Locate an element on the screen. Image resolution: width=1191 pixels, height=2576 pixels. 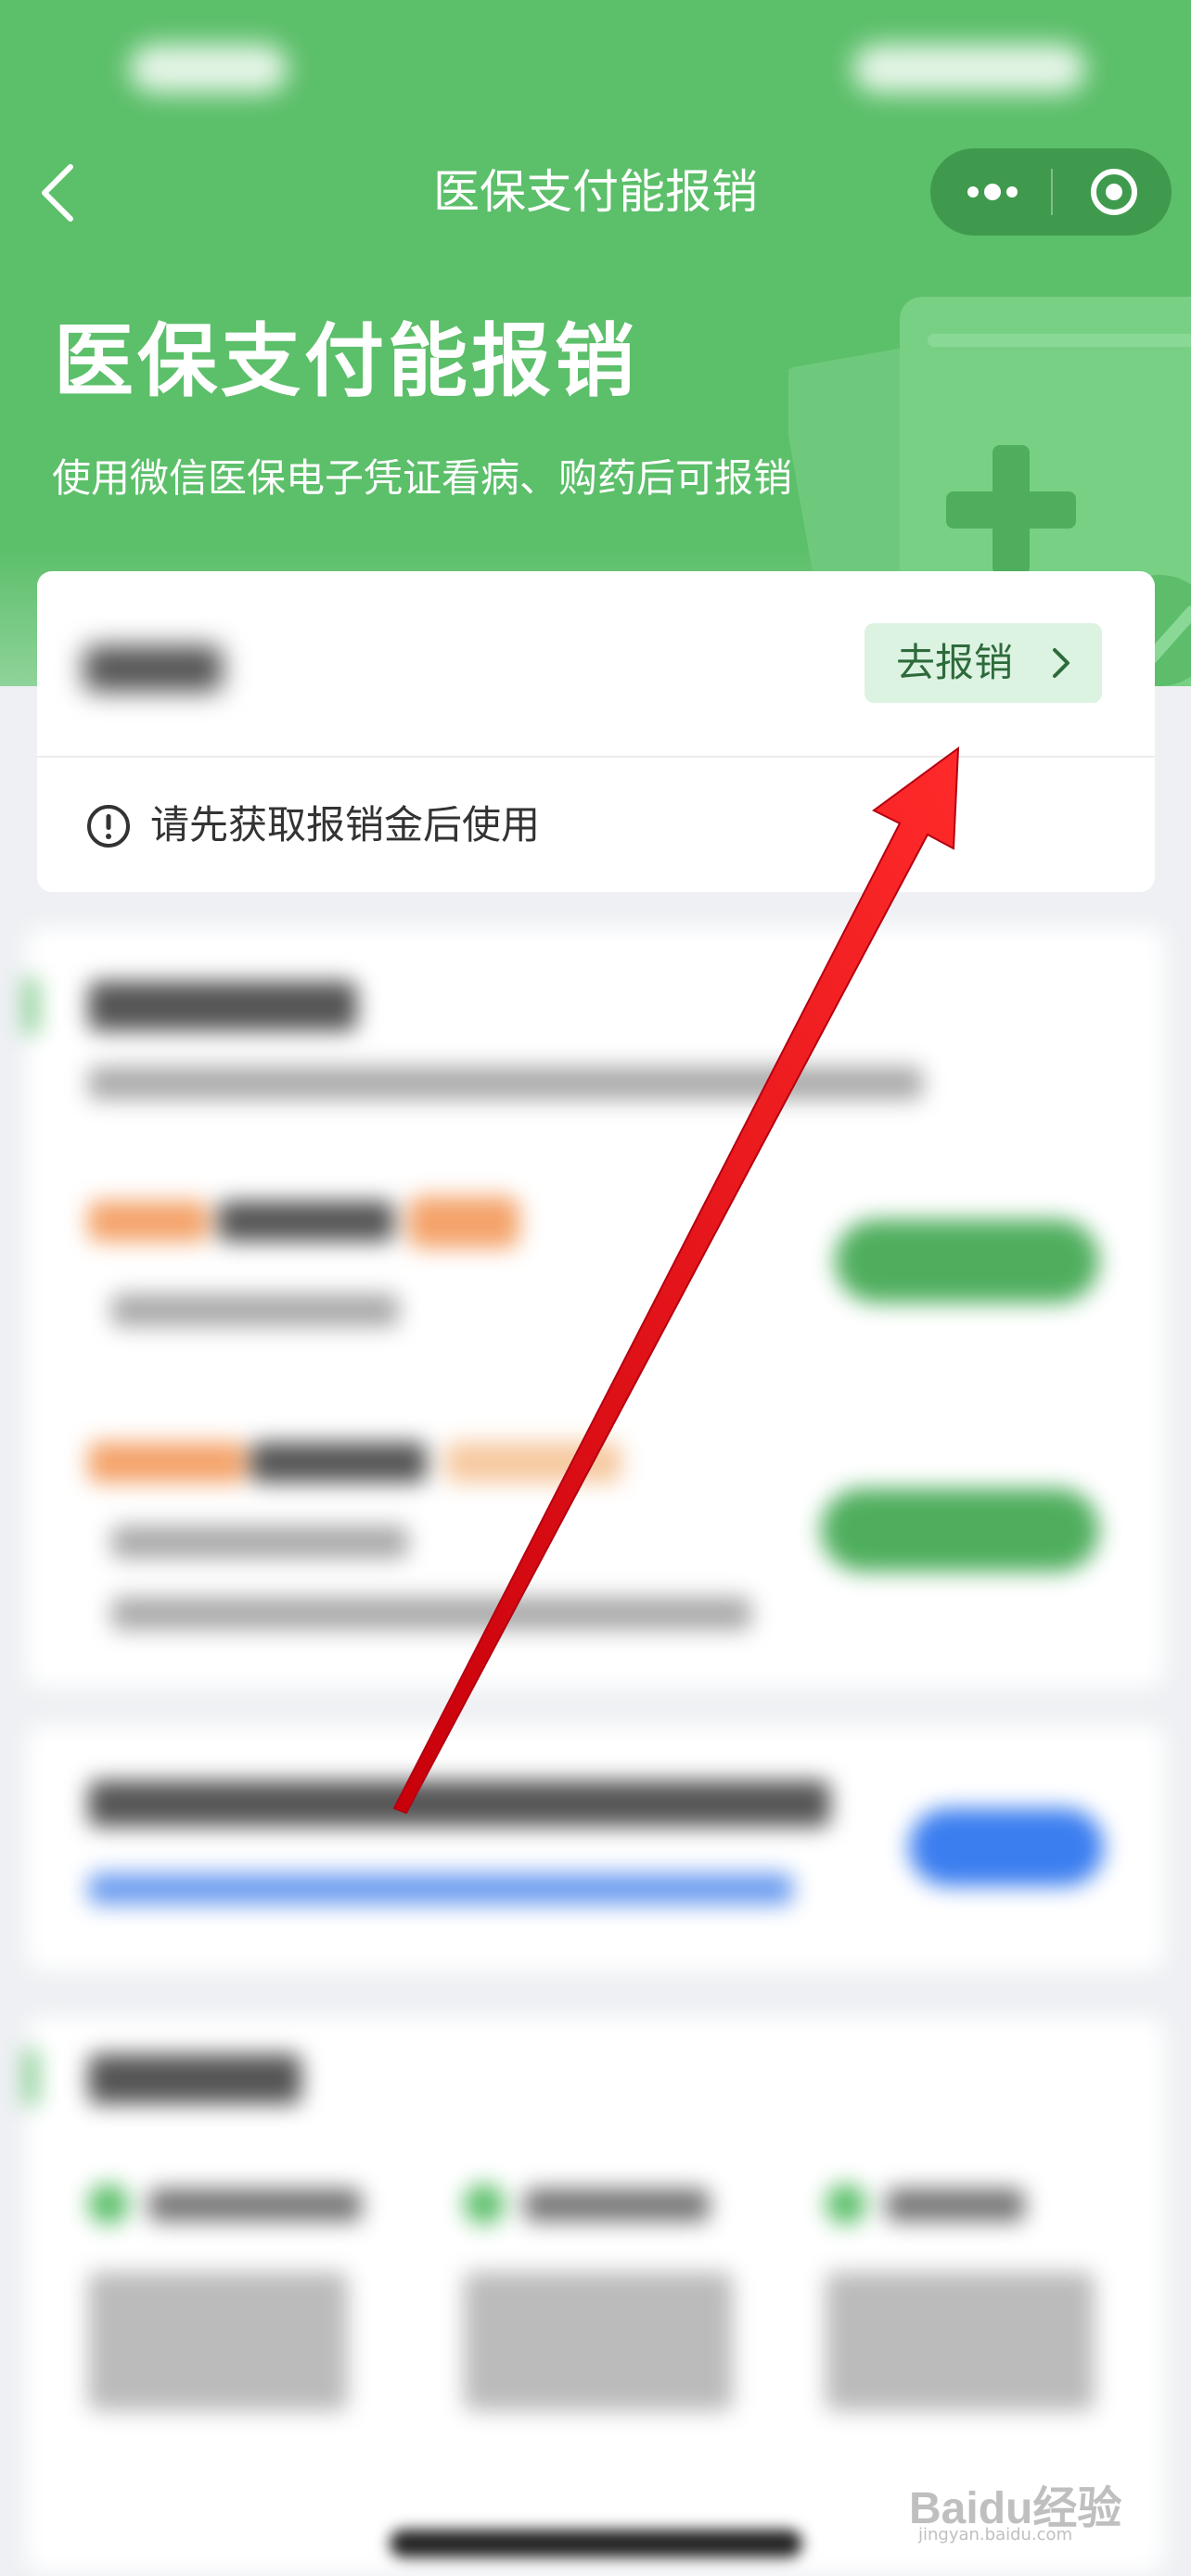
home-indicator is located at coordinates (596, 2543).